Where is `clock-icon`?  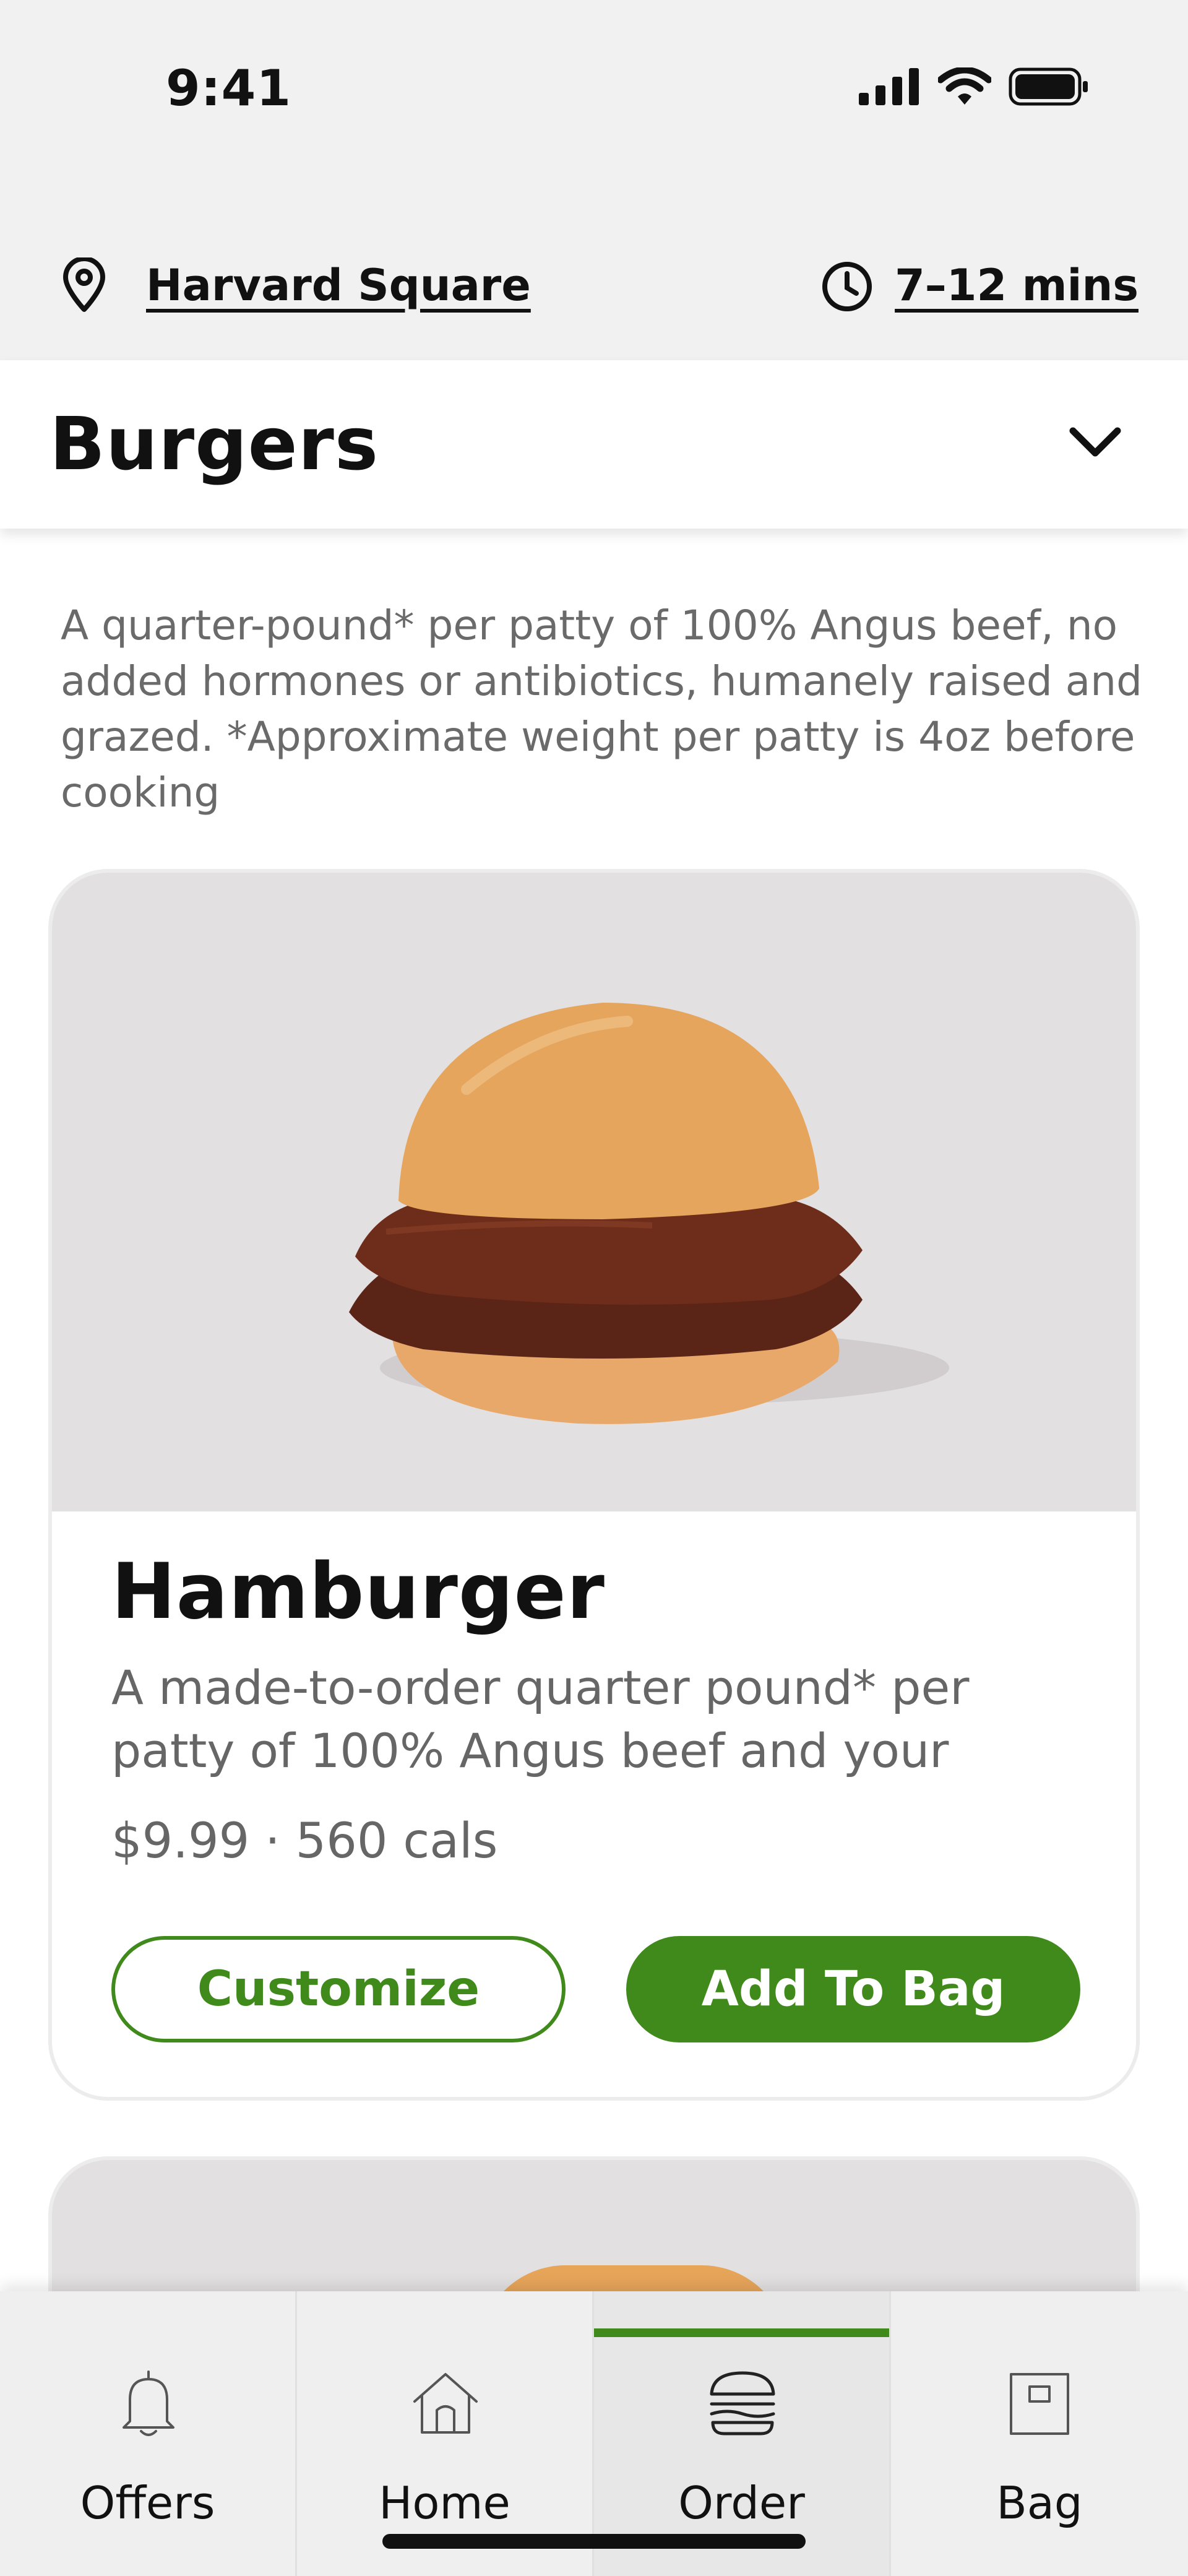
clock-icon is located at coordinates (847, 286).